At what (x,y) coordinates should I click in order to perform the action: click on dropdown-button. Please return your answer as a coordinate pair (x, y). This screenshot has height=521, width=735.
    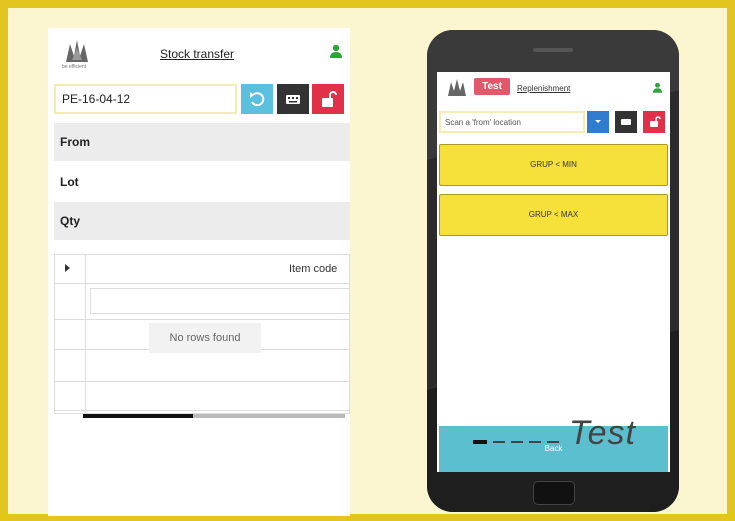
    Looking at the image, I should click on (598, 122).